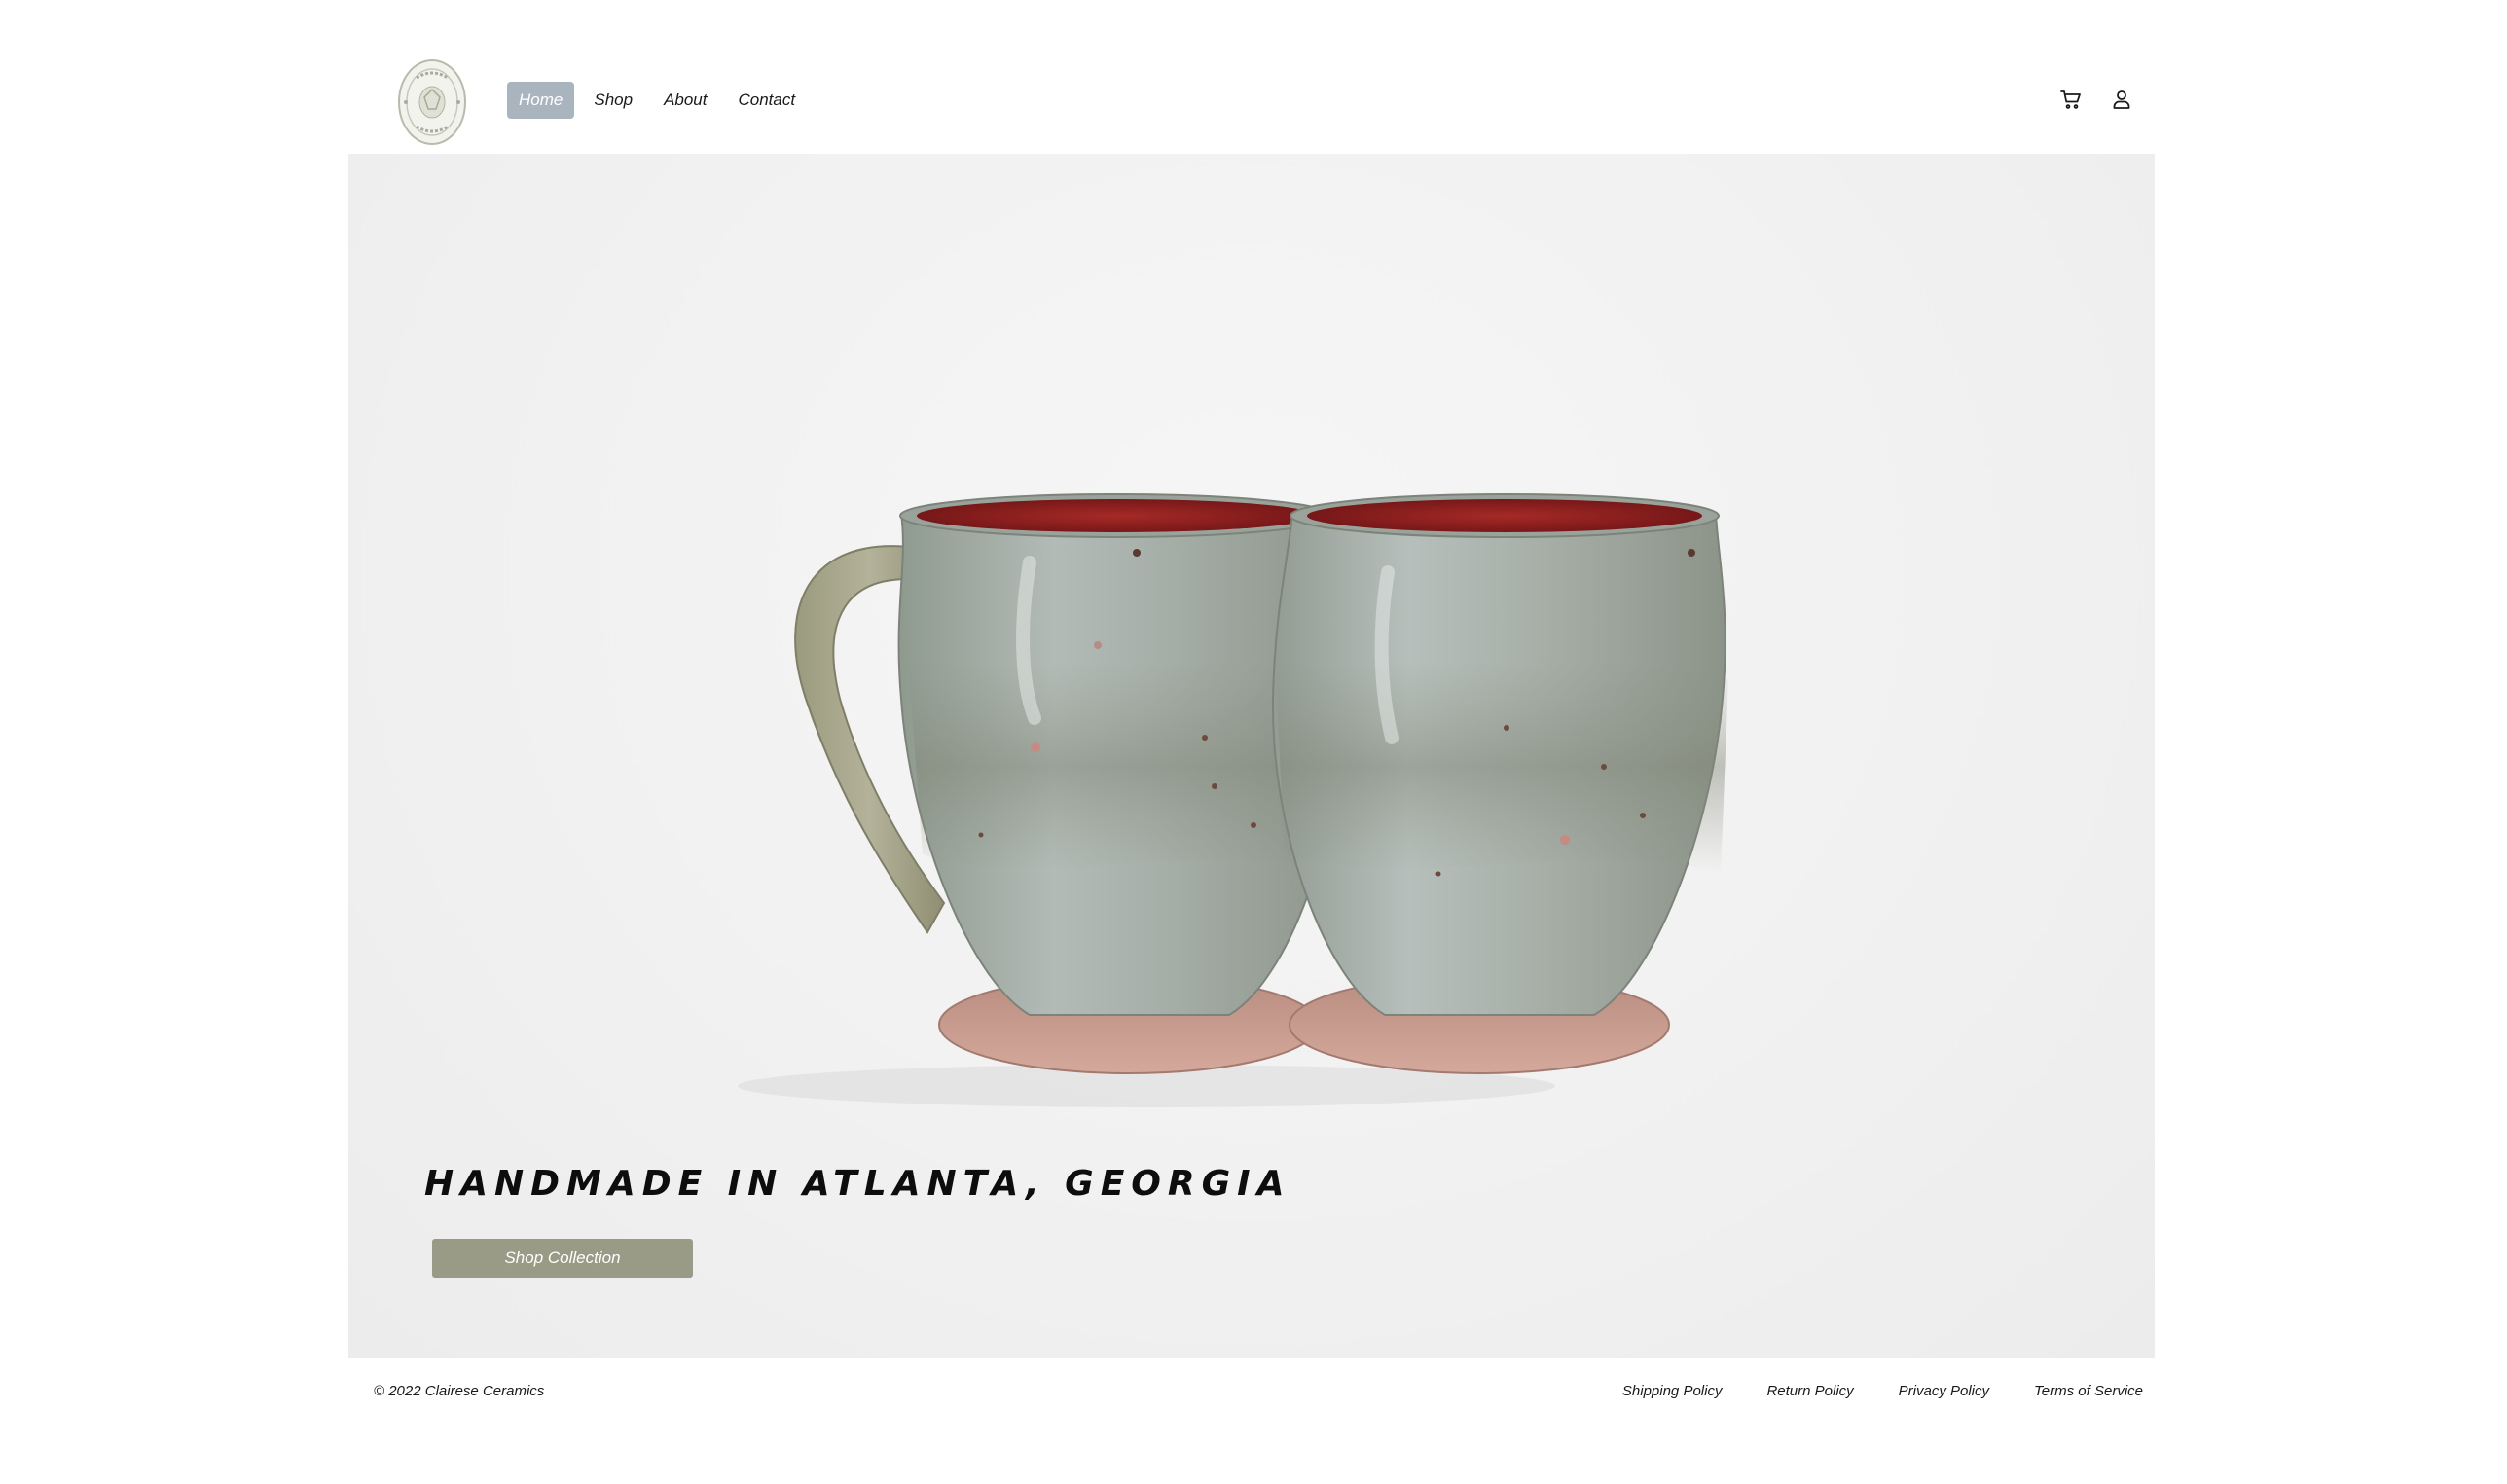  I want to click on main-nav: Home Shop About Contact, so click(657, 101).